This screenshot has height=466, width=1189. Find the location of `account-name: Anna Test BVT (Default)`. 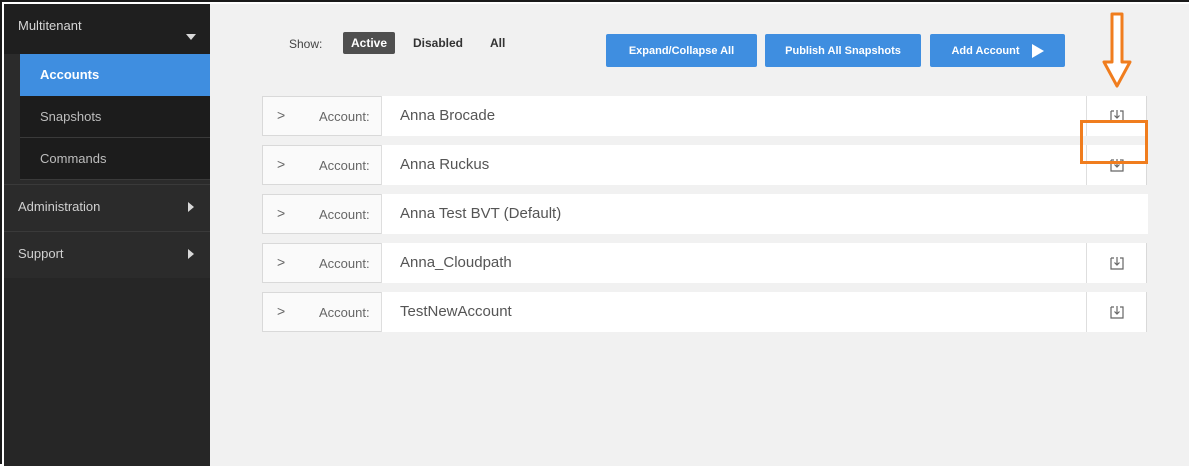

account-name: Anna Test BVT (Default) is located at coordinates (481, 213).